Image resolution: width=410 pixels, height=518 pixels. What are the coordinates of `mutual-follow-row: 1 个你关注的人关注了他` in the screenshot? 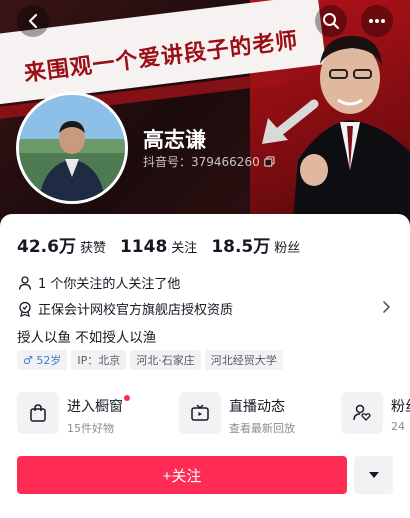 It's located at (98, 282).